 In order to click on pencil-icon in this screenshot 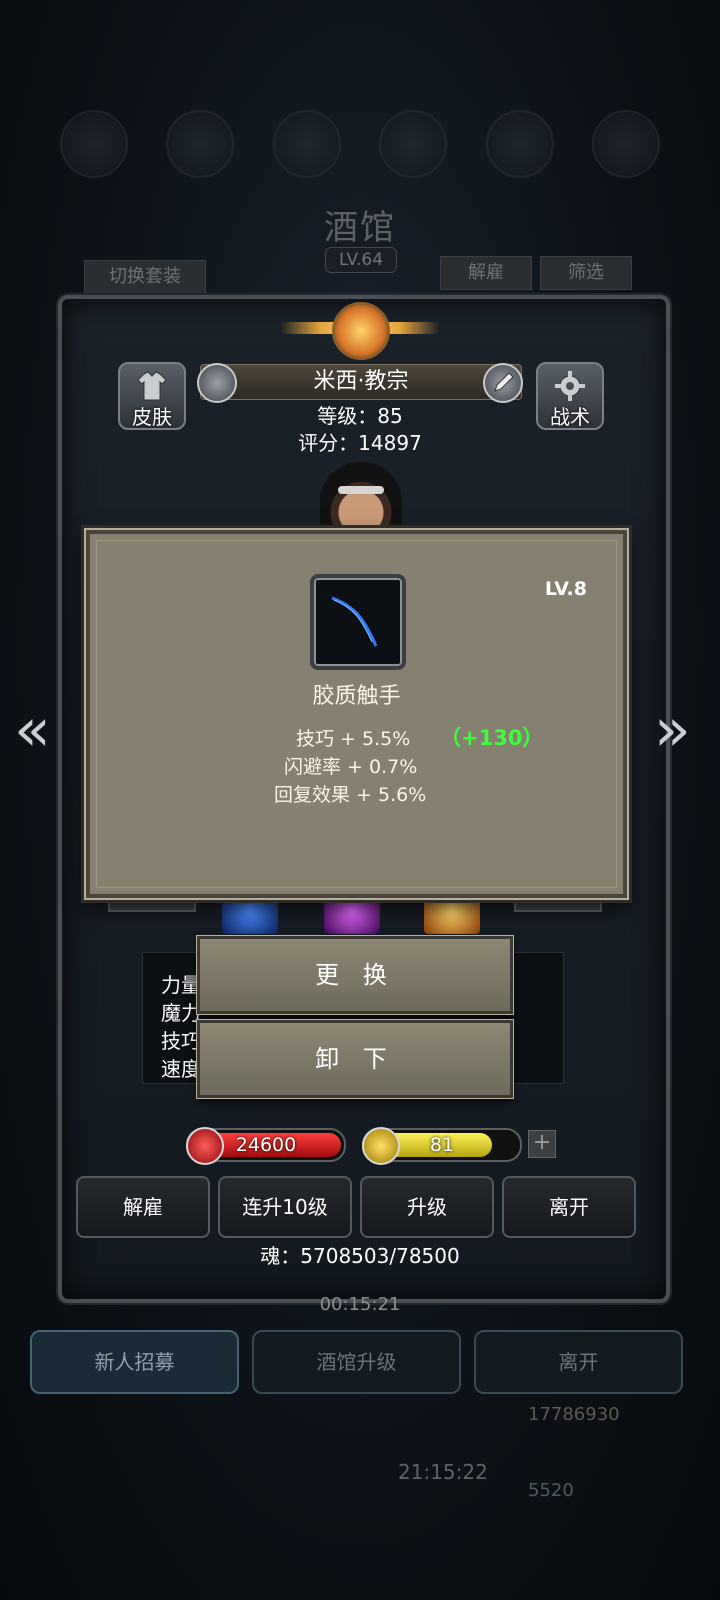, I will do `click(504, 382)`.